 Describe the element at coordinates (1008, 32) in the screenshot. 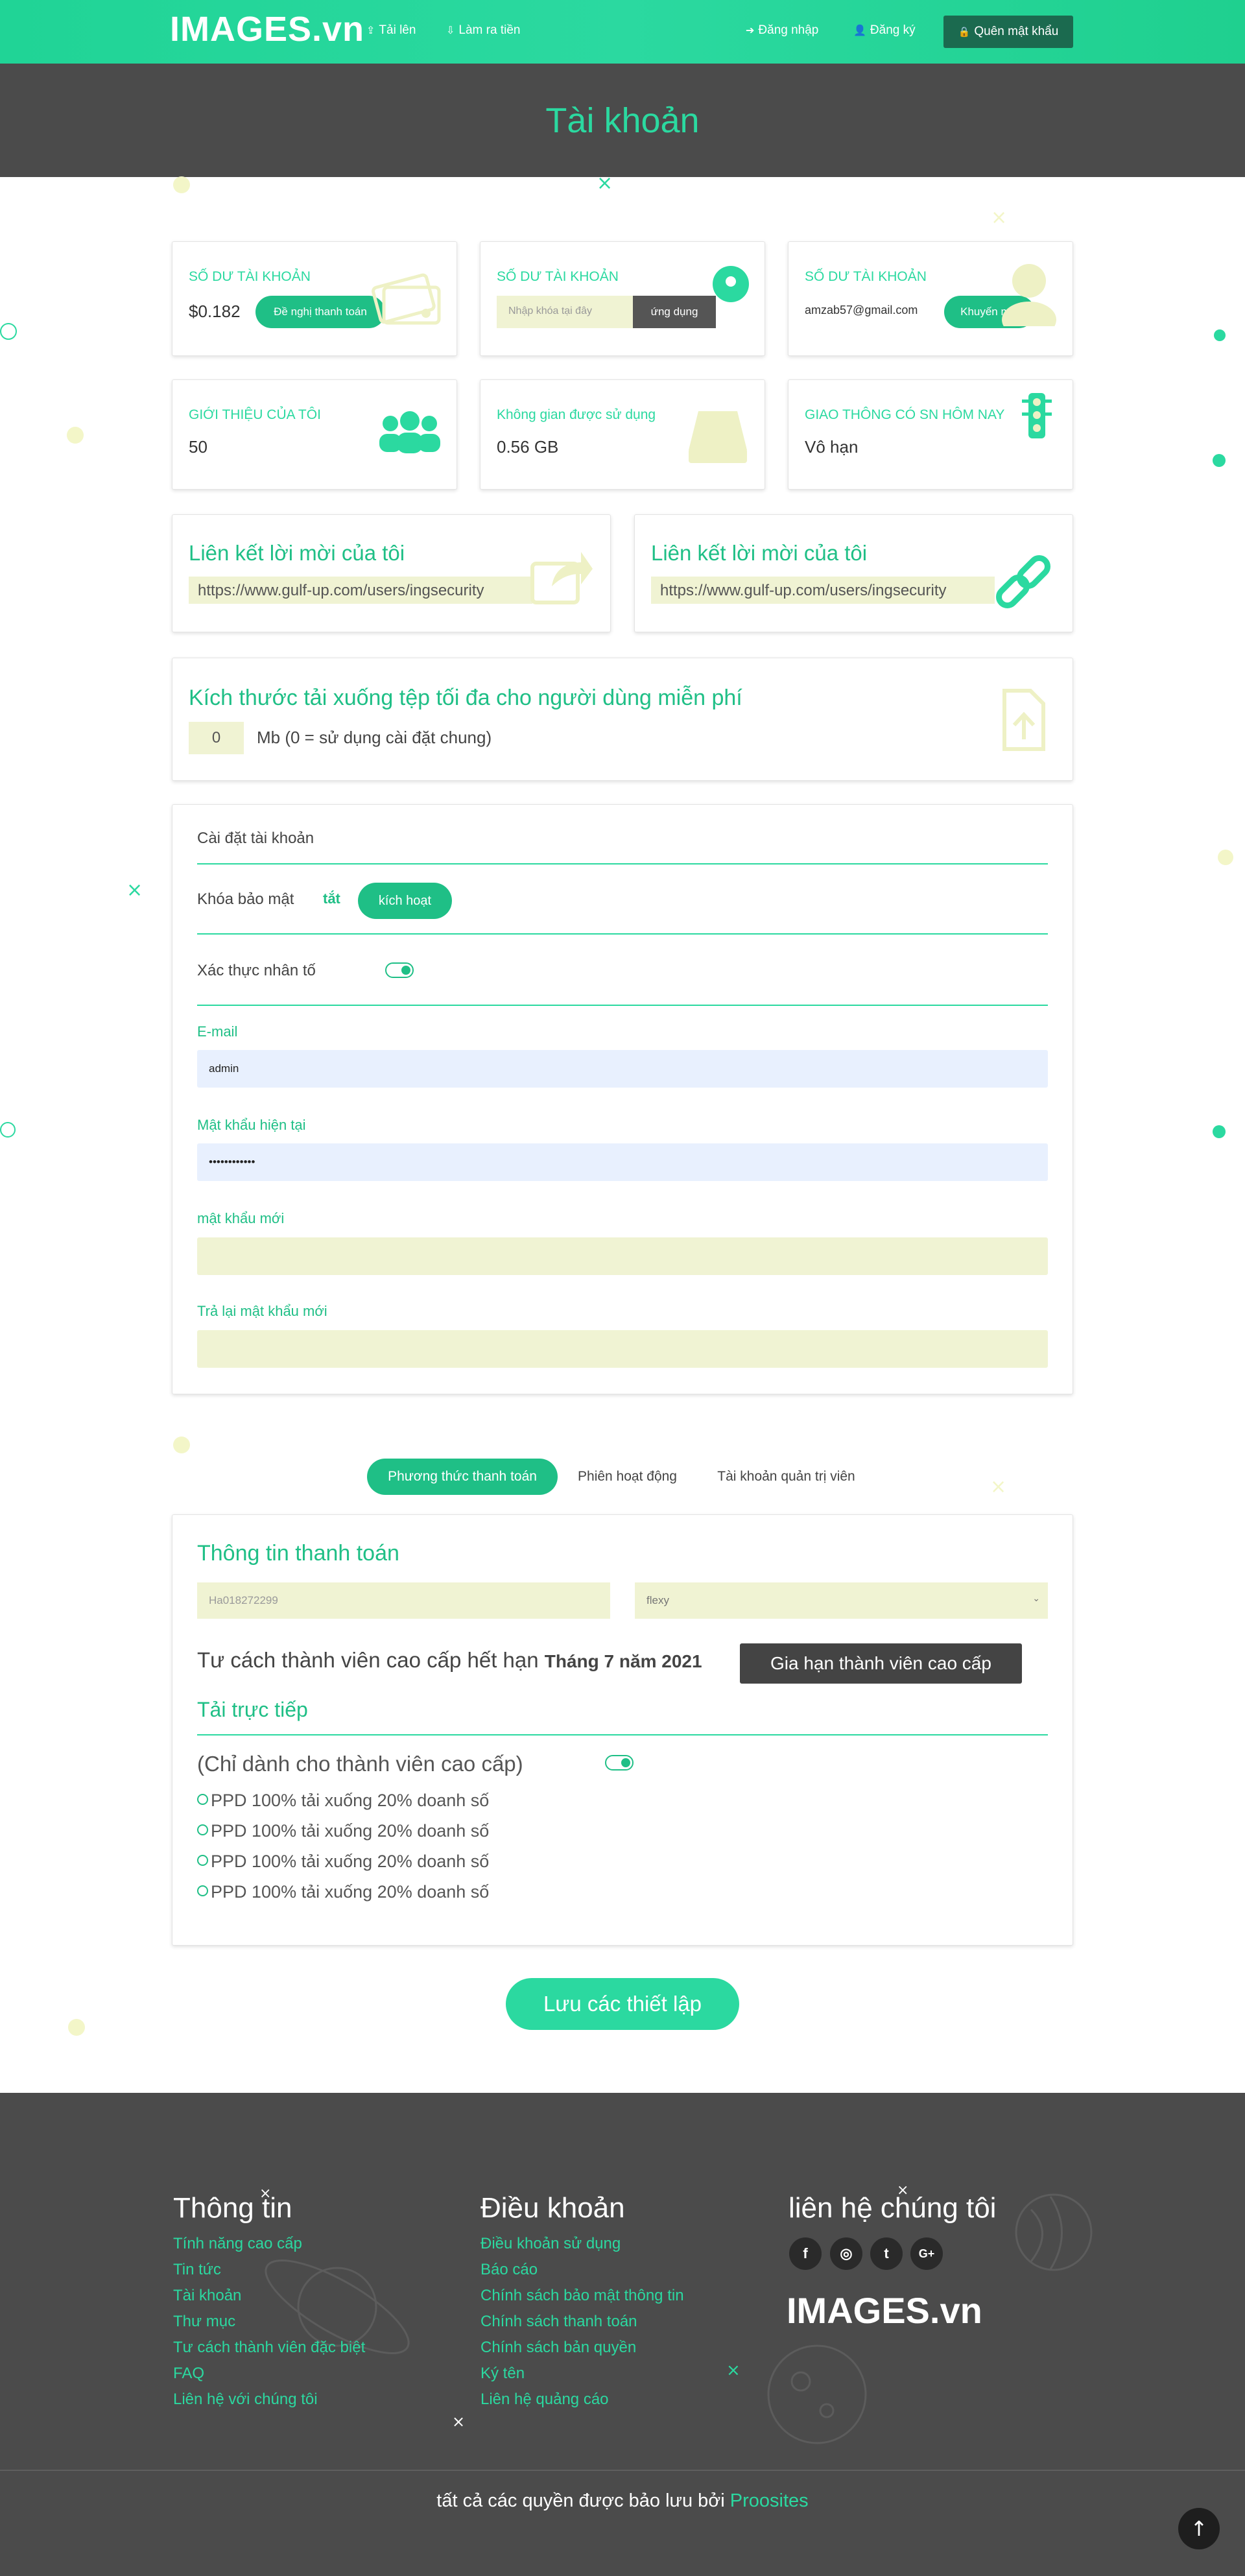

I see `forgot-password-button: 🔒 Quên mật khẩu` at that location.